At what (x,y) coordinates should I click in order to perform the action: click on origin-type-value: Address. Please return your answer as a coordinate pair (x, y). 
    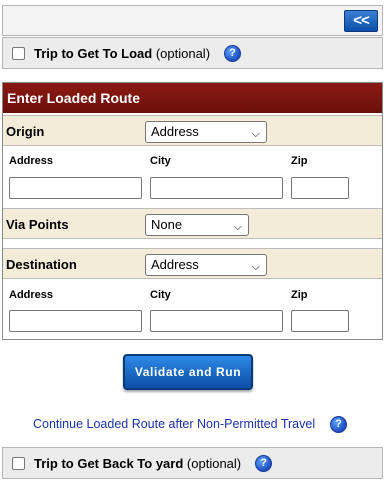
    Looking at the image, I should click on (175, 131).